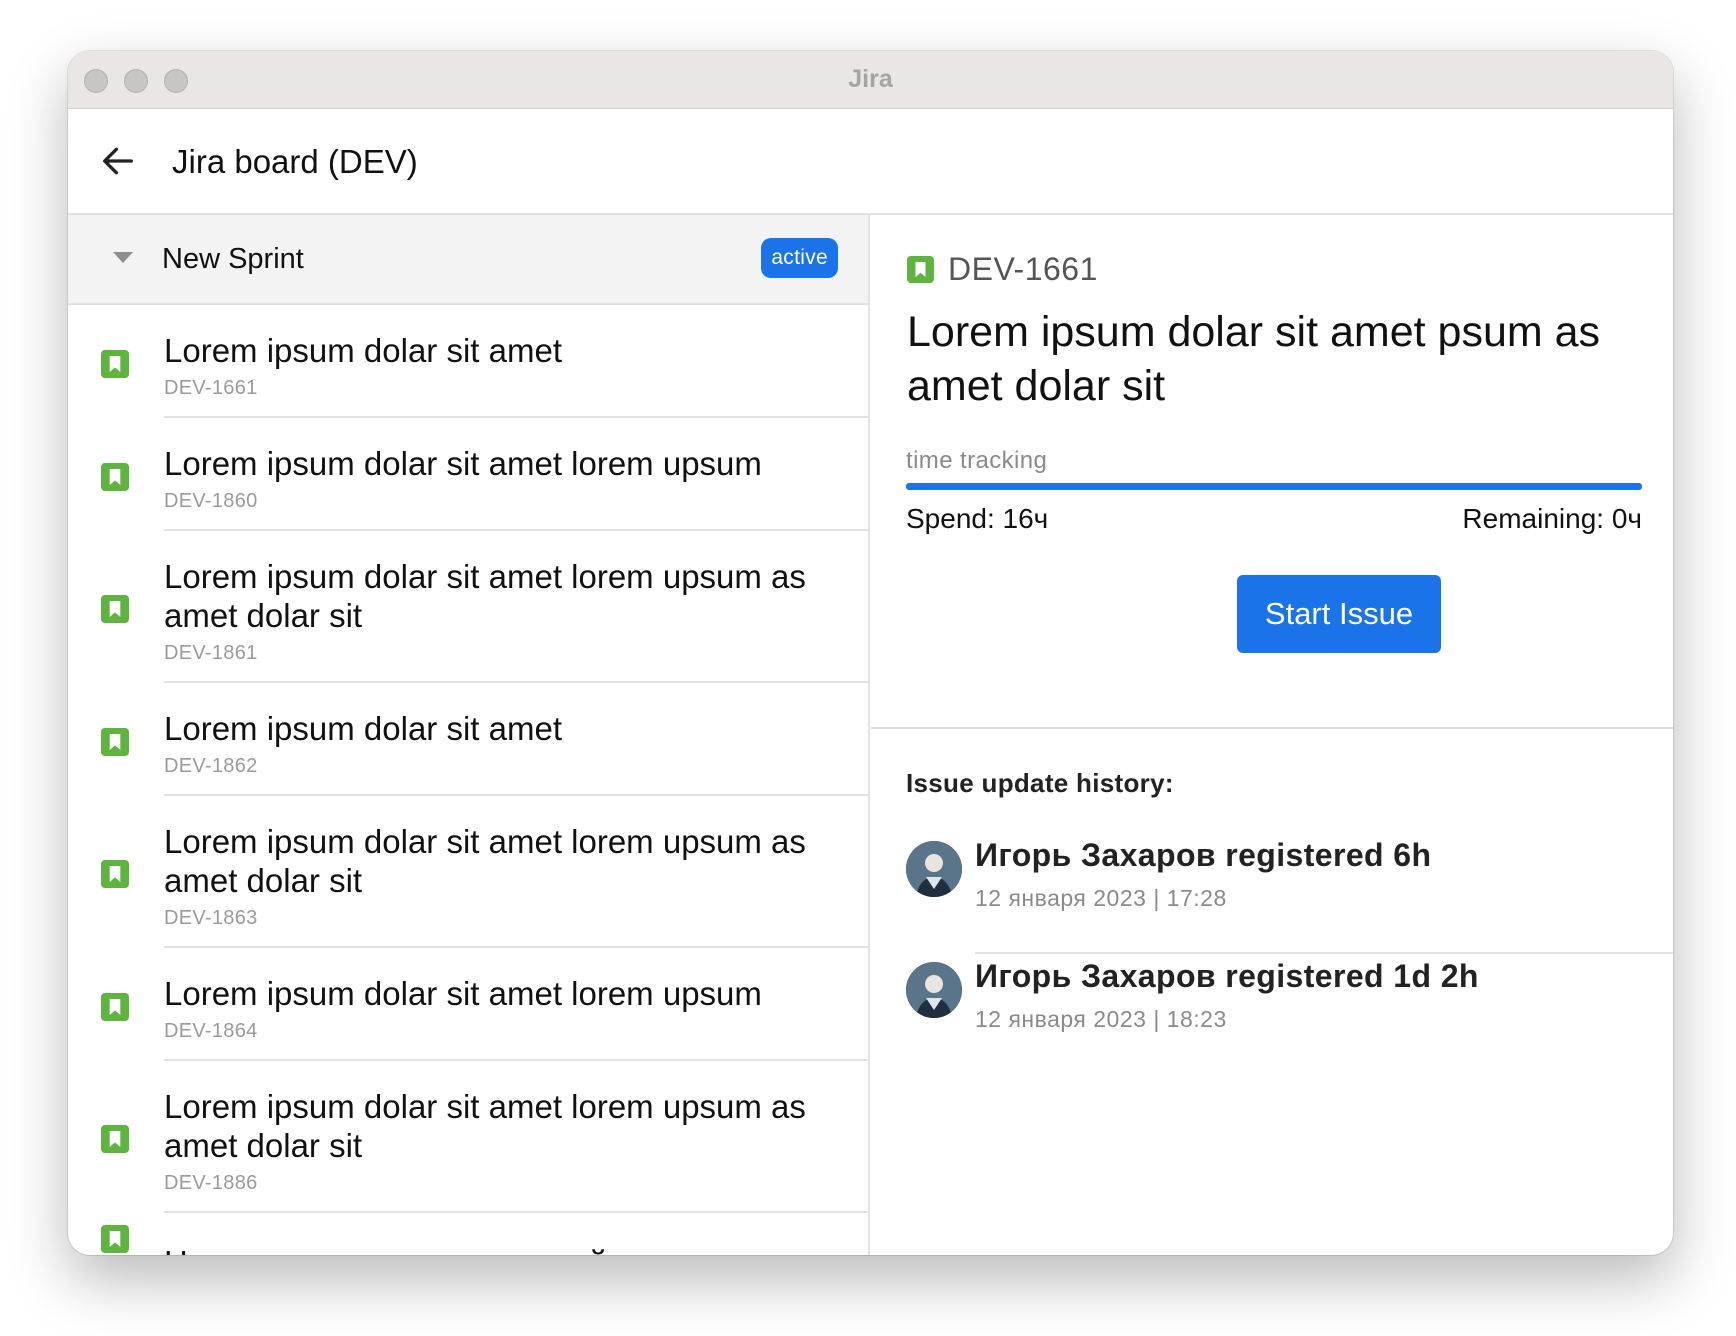 This screenshot has width=1736, height=1336. What do you see at coordinates (1227, 976) in the screenshot?
I see `history-text: Игорь Захаров registered 1d 2h` at bounding box center [1227, 976].